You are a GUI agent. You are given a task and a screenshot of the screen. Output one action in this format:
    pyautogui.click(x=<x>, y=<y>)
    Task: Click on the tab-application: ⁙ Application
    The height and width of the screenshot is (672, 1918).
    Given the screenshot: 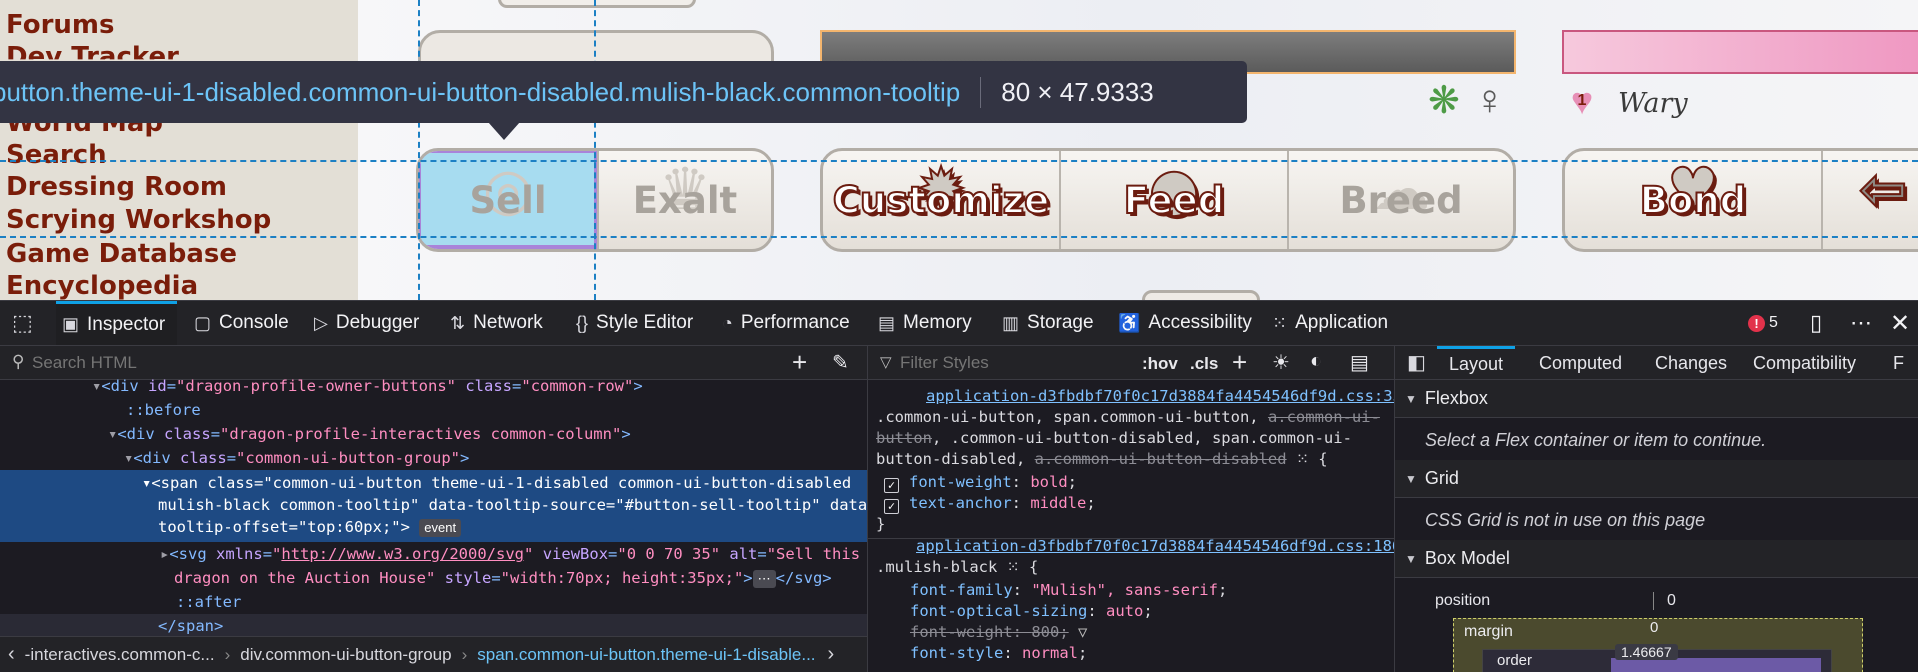 What is the action you would take?
    pyautogui.click(x=1330, y=323)
    